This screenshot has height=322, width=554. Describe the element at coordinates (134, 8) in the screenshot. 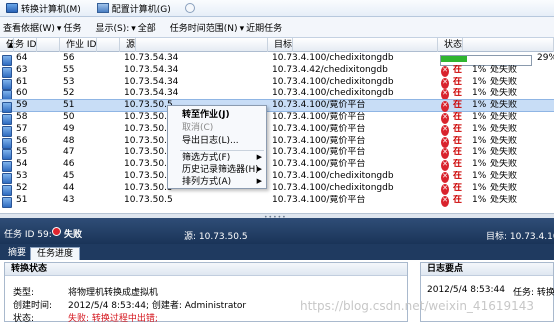

I see `configure-computer-button: 配置计算机(G)` at that location.